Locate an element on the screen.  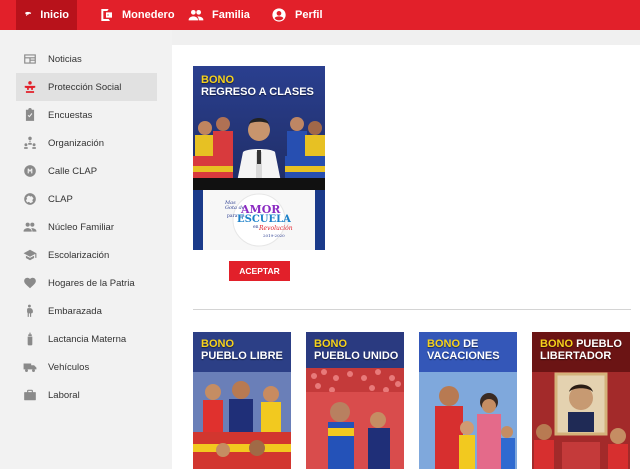
inicio-icon is located at coordinates (28, 14).